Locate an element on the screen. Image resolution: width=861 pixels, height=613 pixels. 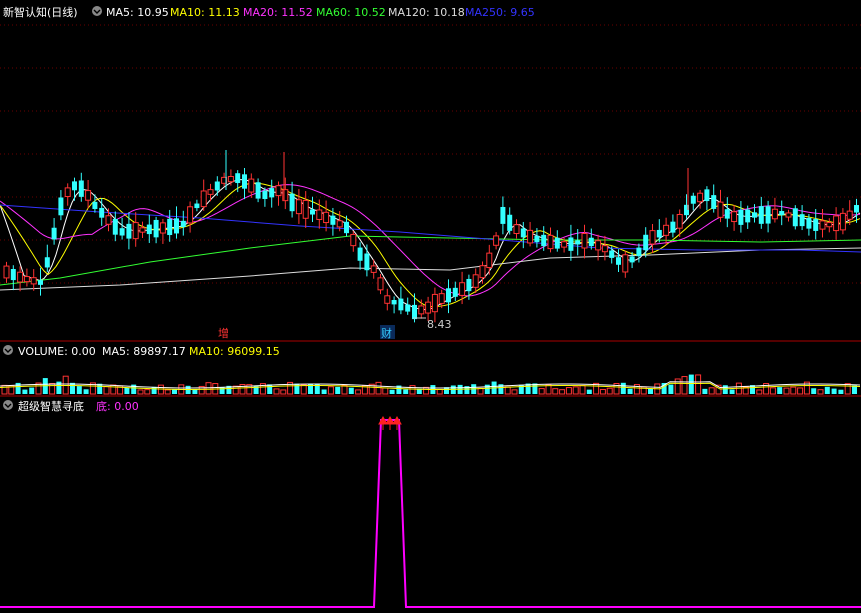
volume-label: VOLUME: 0.00 is located at coordinates (57, 351).